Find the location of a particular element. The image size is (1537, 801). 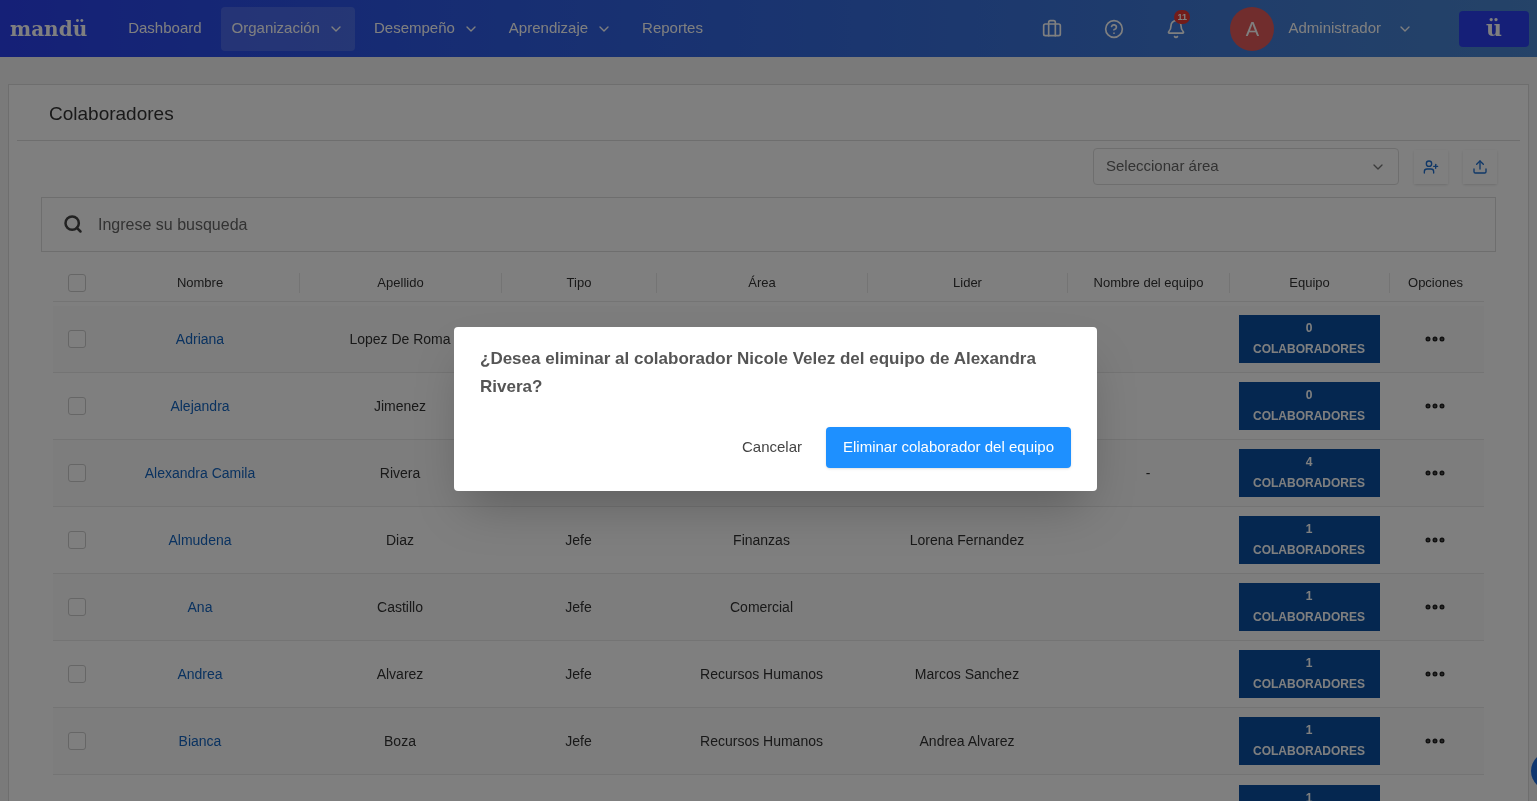

table-cell-text: Finanzas is located at coordinates (761, 540).